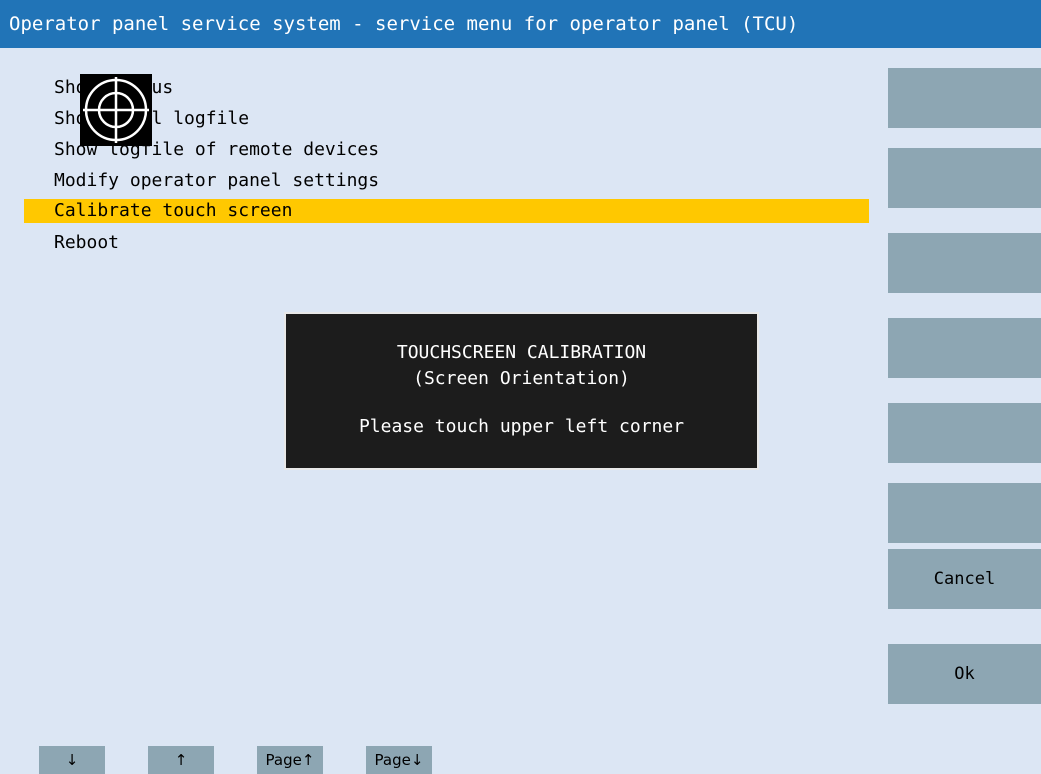 The image size is (1041, 774). I want to click on dialog-subtitle: (Screen Orientation), so click(521, 378).